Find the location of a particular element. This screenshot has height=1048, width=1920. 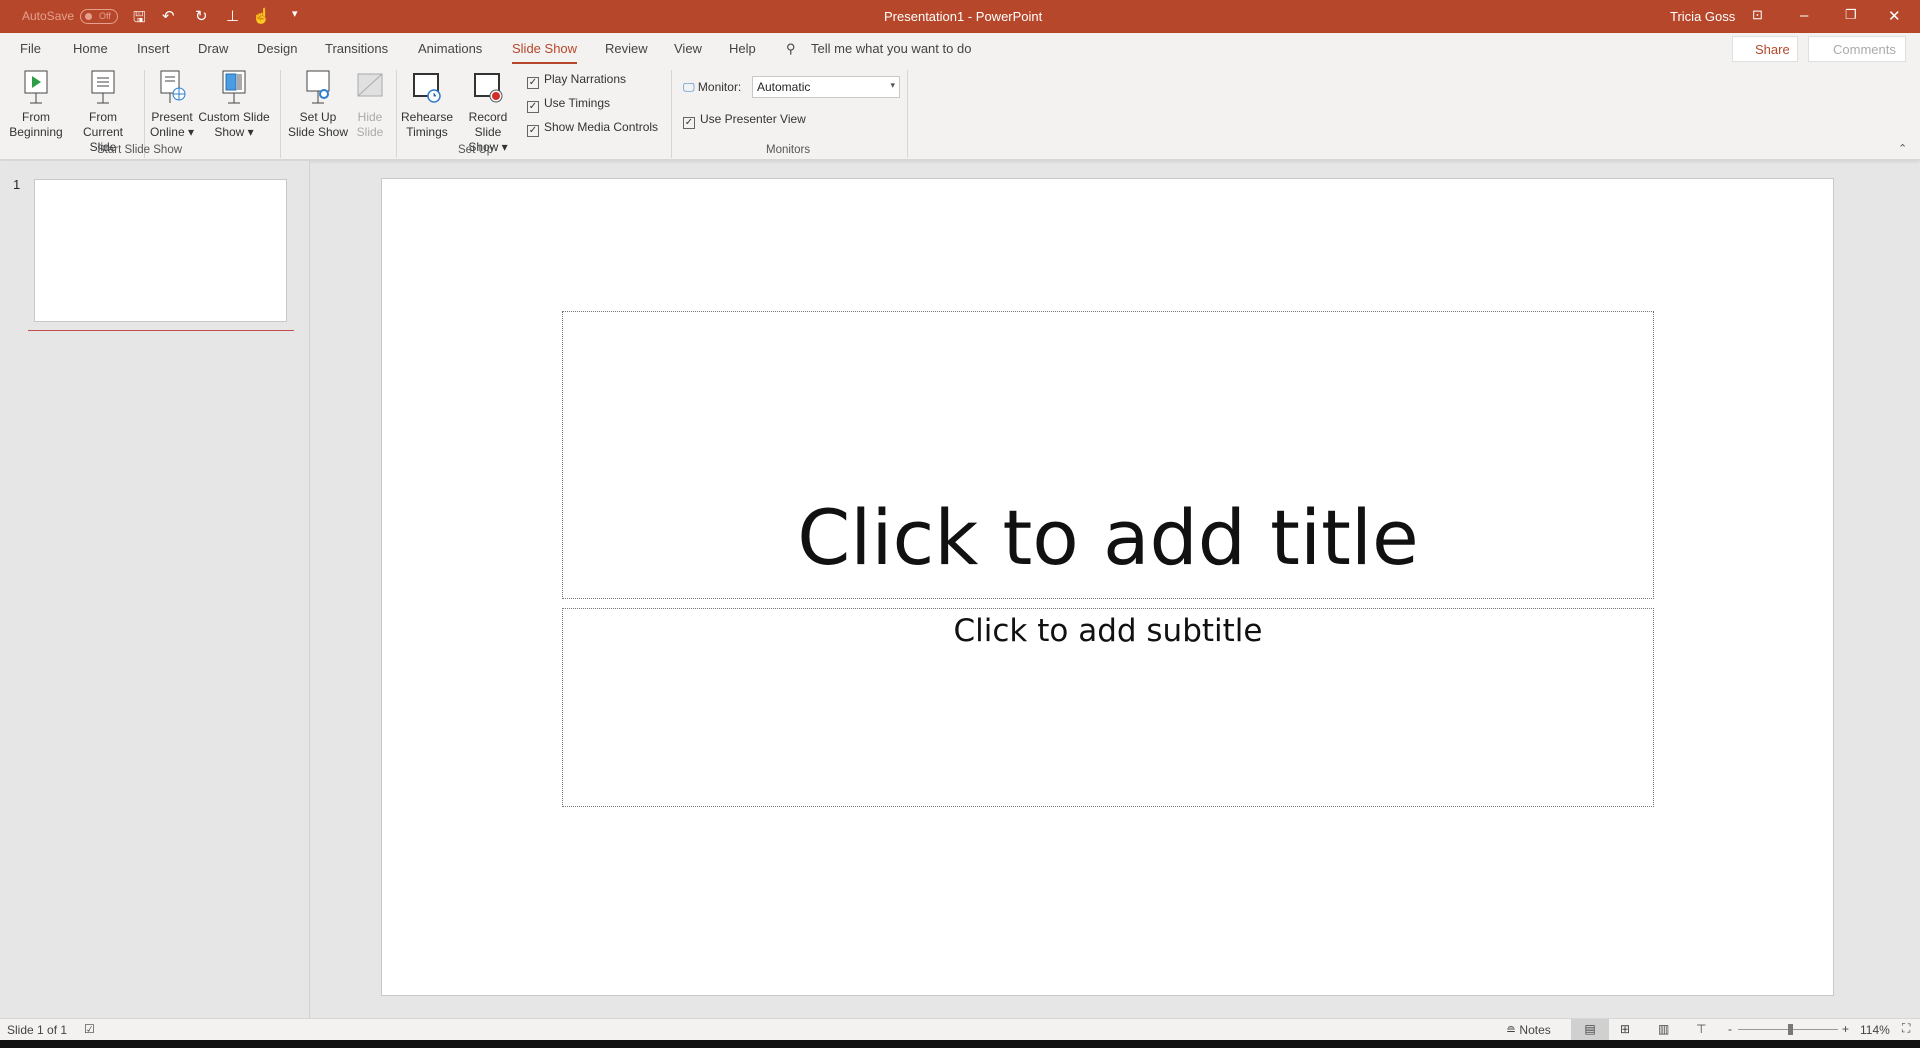

label: Online ▾ is located at coordinates (172, 132).